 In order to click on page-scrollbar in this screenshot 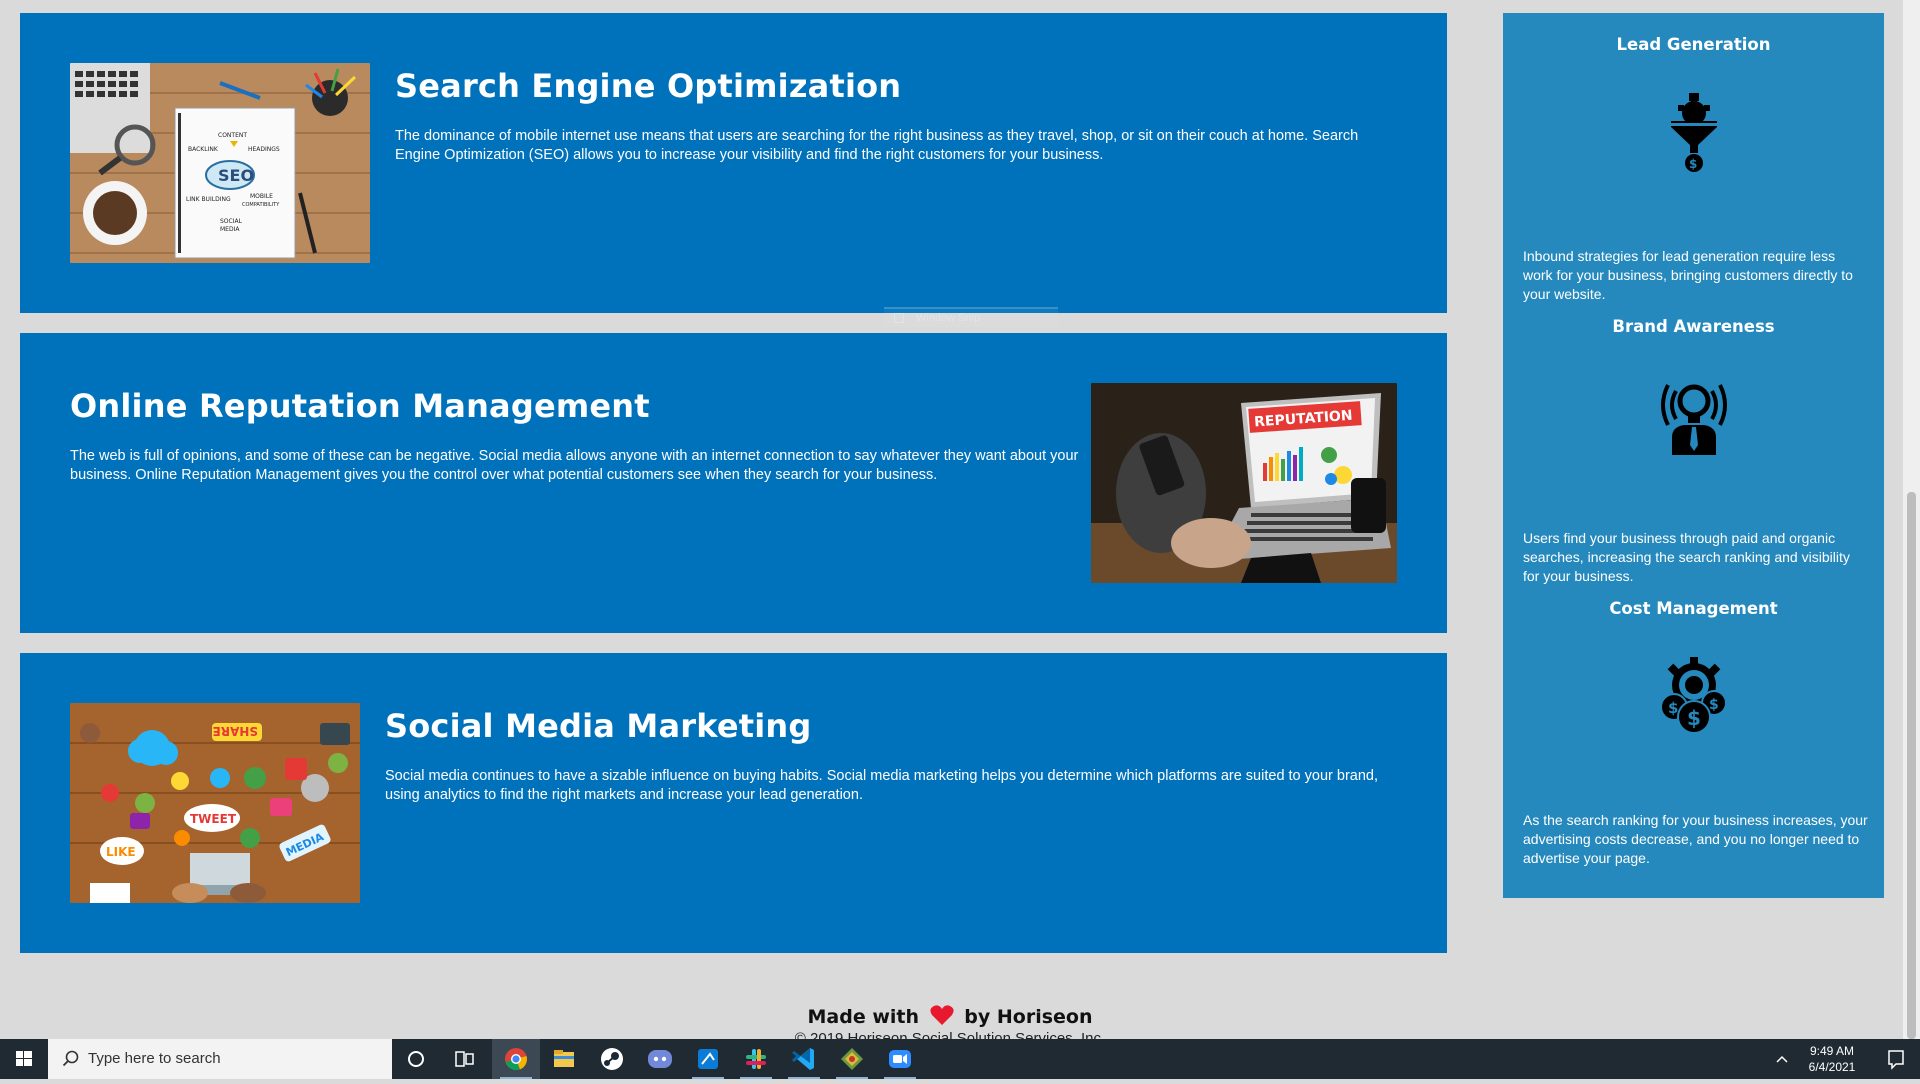, I will do `click(1911, 519)`.